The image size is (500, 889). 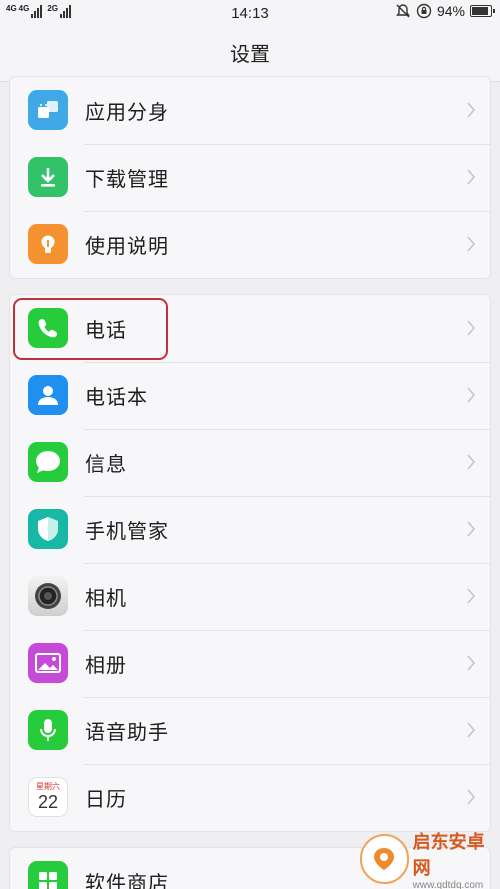 I want to click on lightbulb-icon, so click(x=48, y=244).